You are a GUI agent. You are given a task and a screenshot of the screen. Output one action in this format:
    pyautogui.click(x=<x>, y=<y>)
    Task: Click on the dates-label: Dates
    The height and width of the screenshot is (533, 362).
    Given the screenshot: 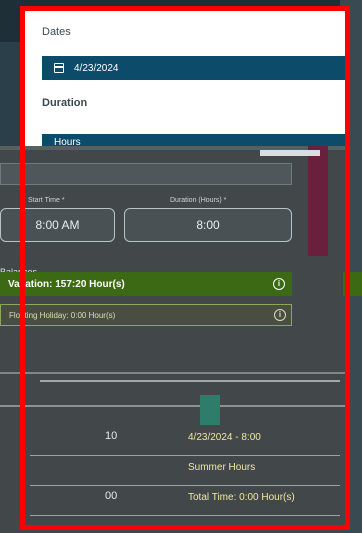 What is the action you would take?
    pyautogui.click(x=56, y=32)
    